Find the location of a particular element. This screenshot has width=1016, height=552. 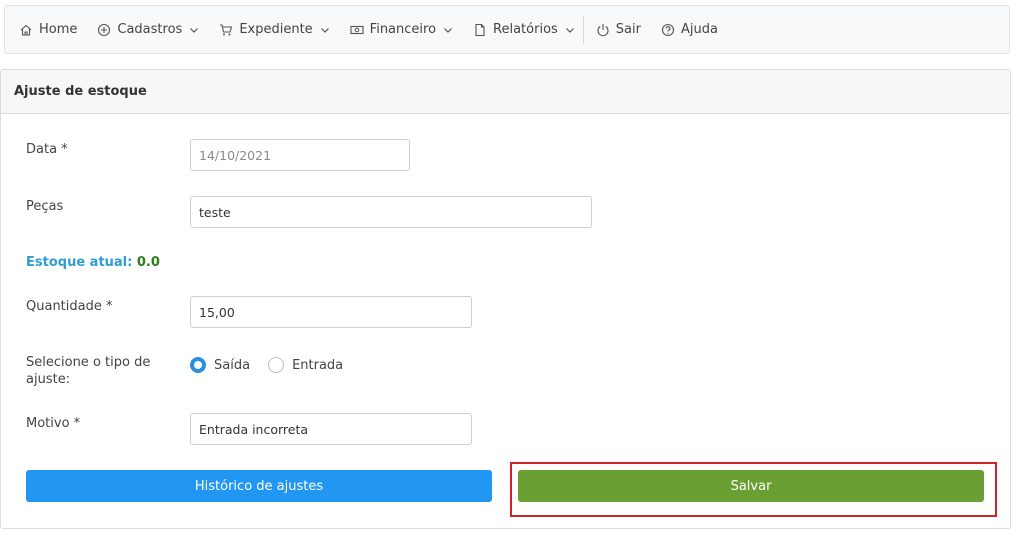

nav-home: Home is located at coordinates (48, 29).